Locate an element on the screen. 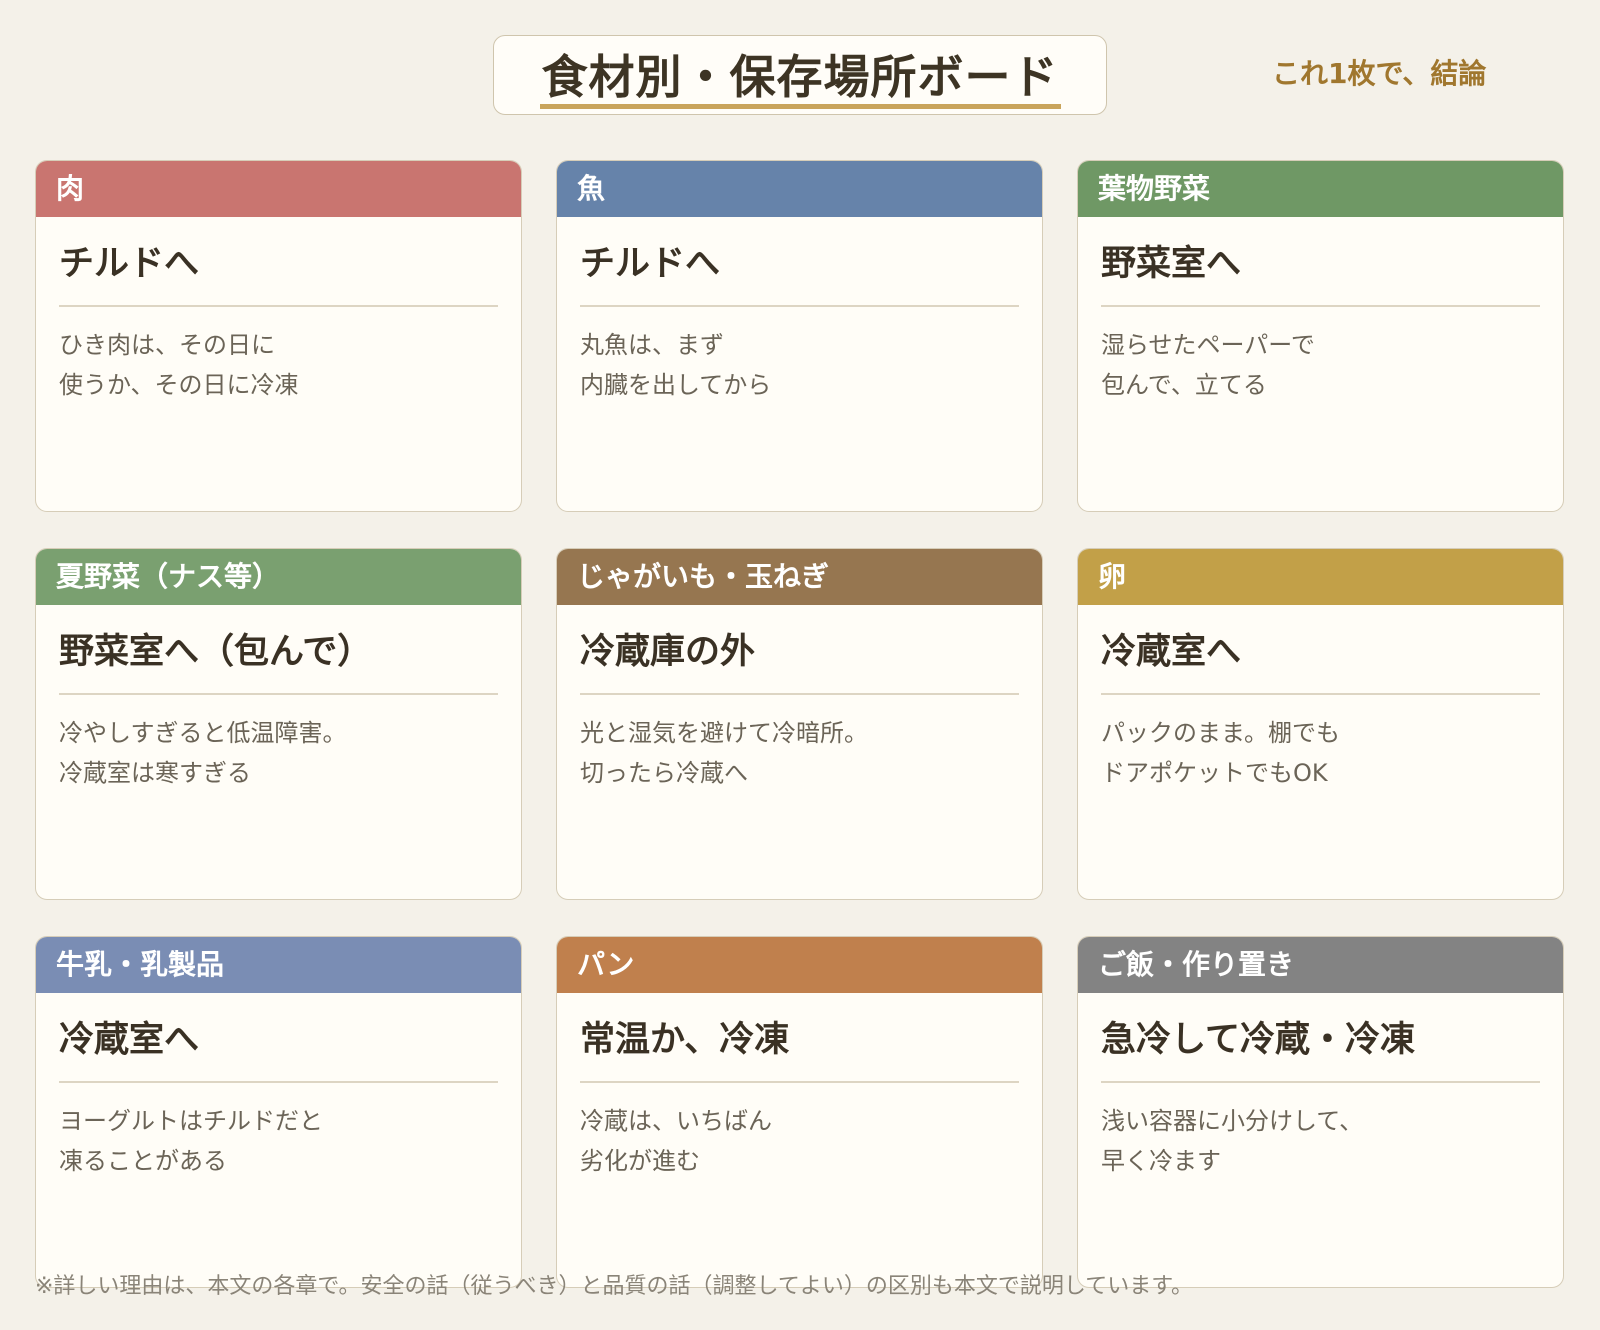 The height and width of the screenshot is (1330, 1600). card-note: 湿らせたペーパーで 包んで、立てる is located at coordinates (1320, 365).